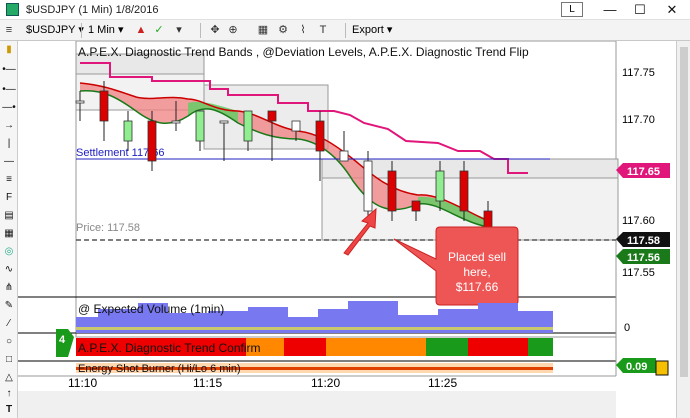  Describe the element at coordinates (9, 342) in the screenshot. I see `ellipse-icon: ○` at that location.